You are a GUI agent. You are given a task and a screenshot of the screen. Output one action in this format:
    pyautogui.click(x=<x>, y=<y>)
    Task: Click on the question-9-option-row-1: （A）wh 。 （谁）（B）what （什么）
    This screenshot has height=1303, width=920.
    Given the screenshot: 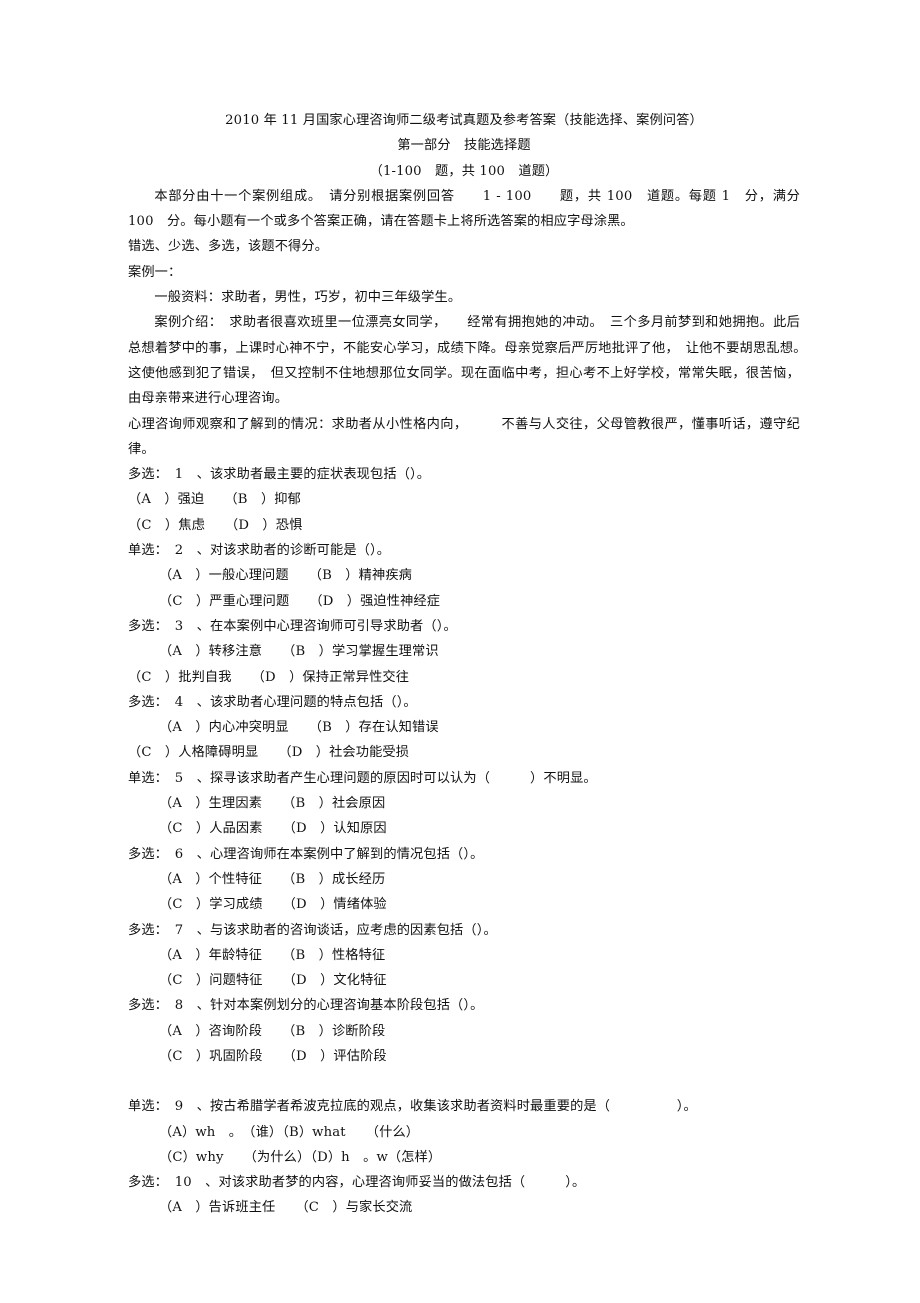 What is the action you would take?
    pyautogui.click(x=464, y=1132)
    